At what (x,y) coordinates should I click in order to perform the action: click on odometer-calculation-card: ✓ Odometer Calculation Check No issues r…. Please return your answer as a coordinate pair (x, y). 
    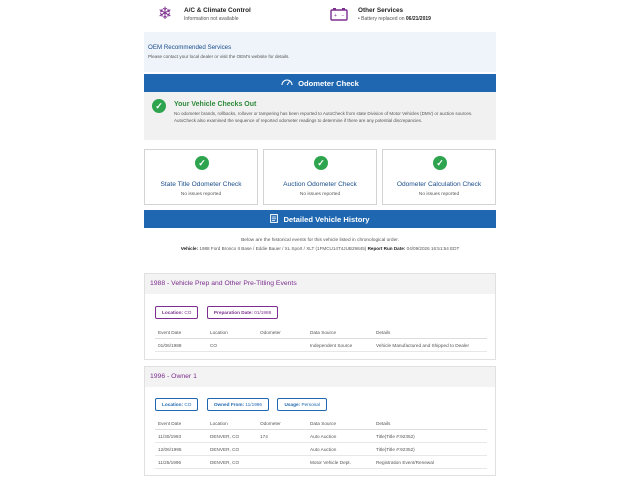
    Looking at the image, I should click on (439, 177).